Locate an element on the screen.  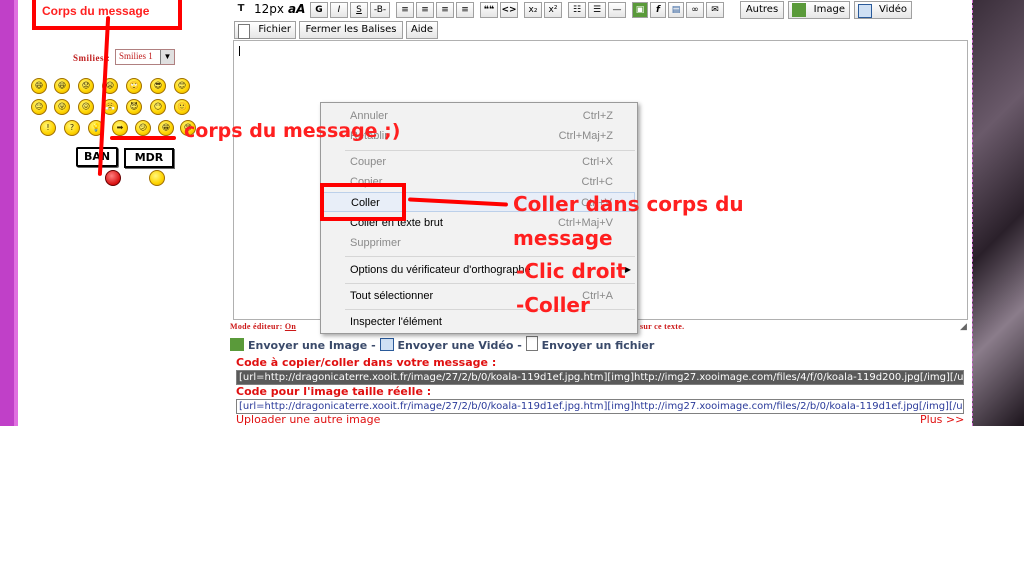
align-center-icon: ≡ is located at coordinates (425, 10).